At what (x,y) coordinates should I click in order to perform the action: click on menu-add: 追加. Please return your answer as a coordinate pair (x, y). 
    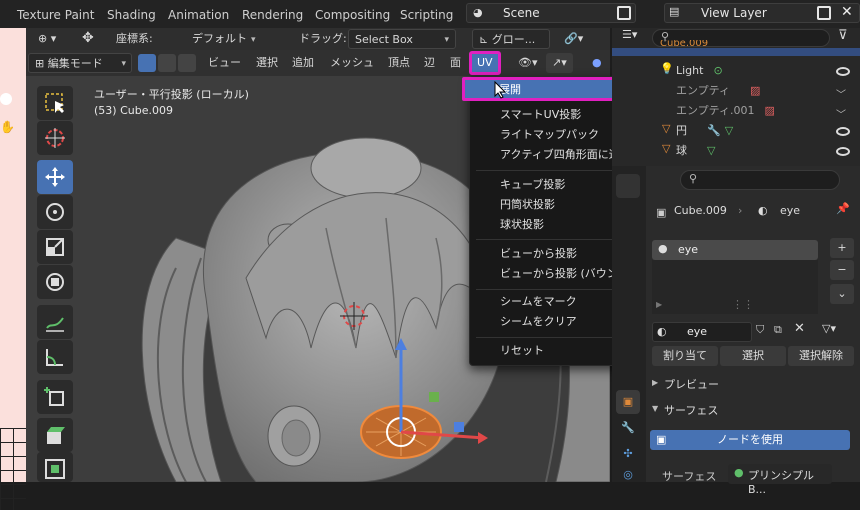
    Looking at the image, I should click on (303, 63).